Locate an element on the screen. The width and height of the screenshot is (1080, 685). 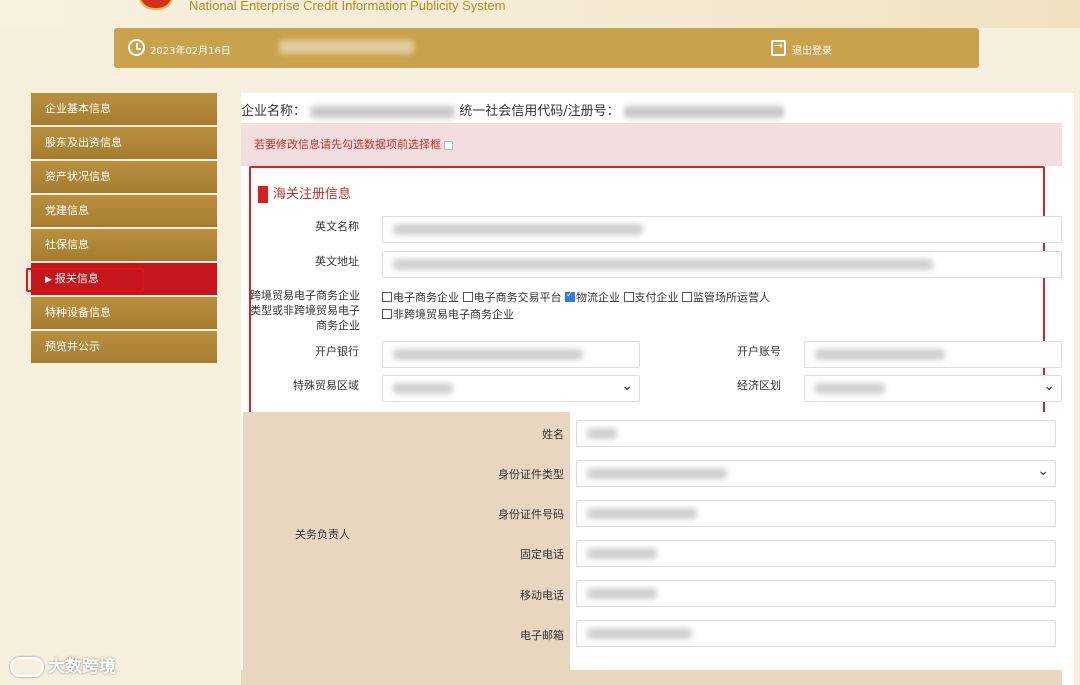
logout-link: 退出登录 is located at coordinates (812, 49).